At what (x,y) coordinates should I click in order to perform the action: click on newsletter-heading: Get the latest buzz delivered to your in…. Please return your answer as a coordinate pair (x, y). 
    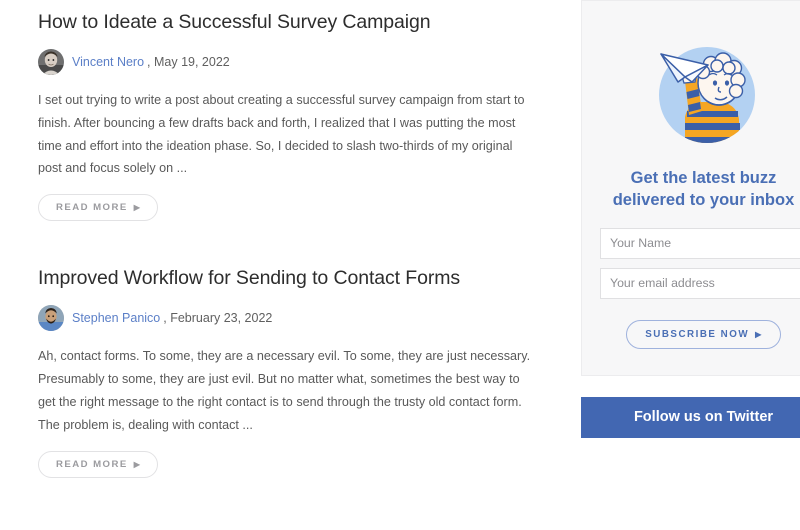
    Looking at the image, I should click on (703, 189).